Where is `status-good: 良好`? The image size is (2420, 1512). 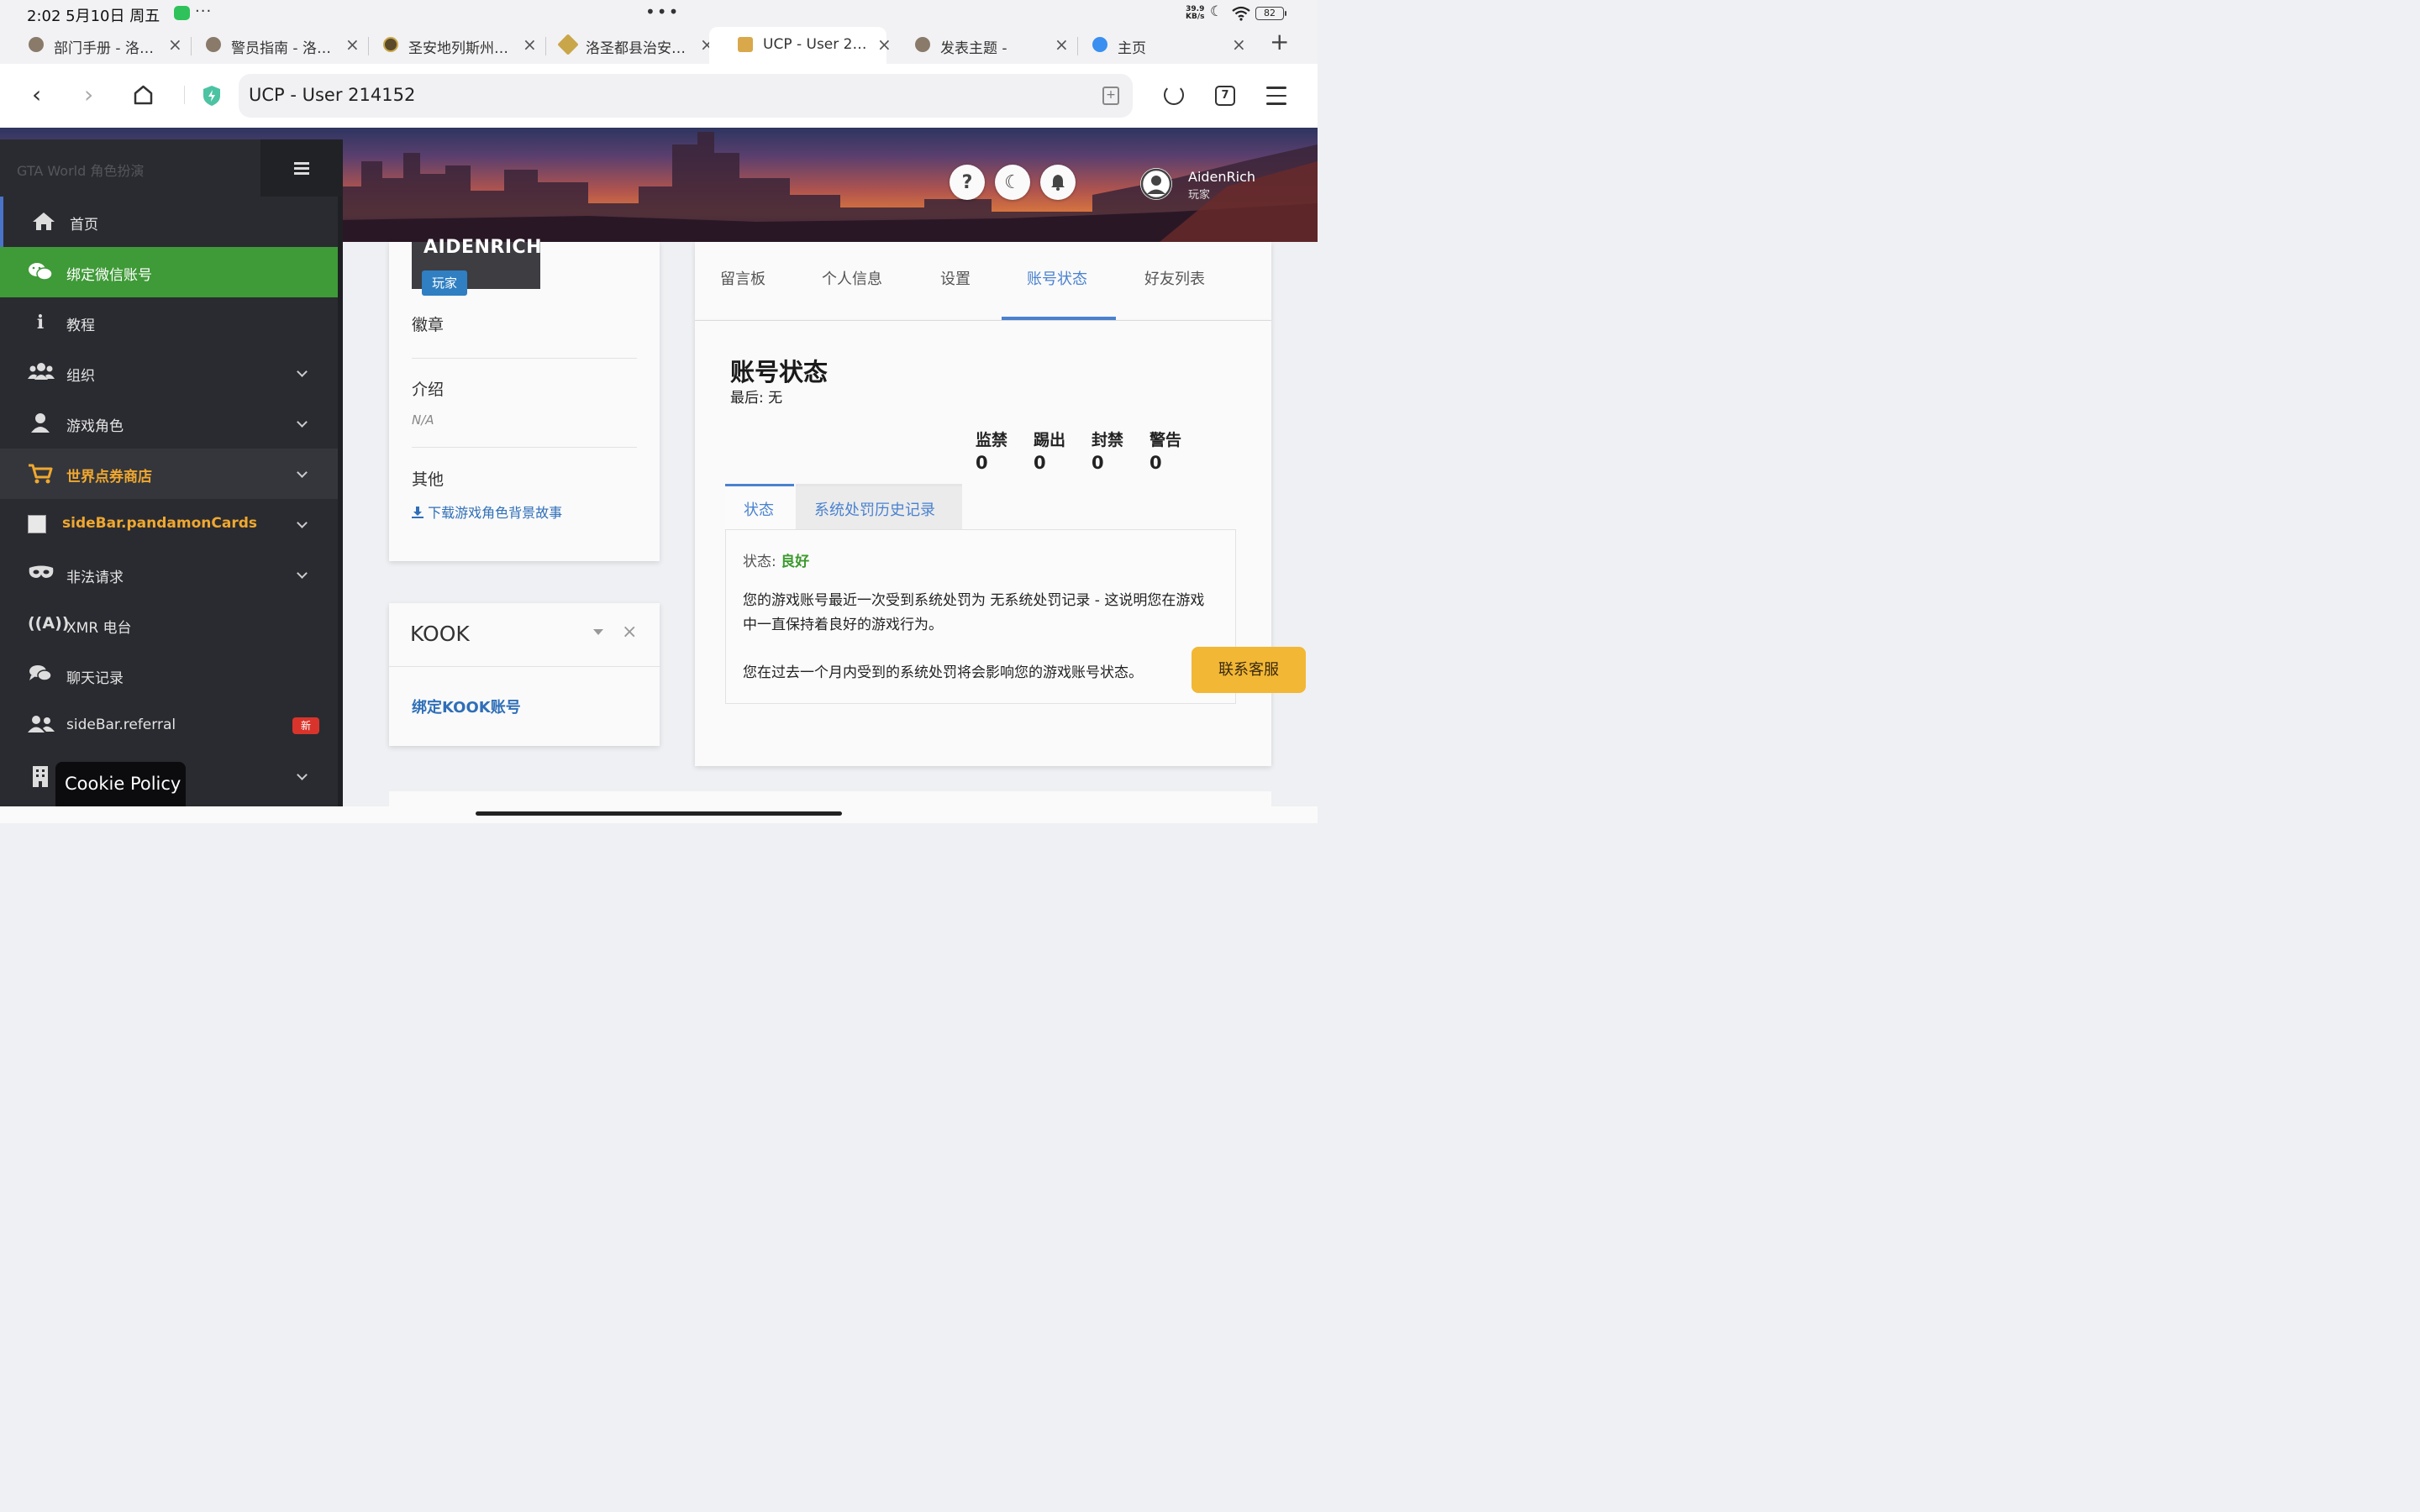 status-good: 良好 is located at coordinates (795, 562).